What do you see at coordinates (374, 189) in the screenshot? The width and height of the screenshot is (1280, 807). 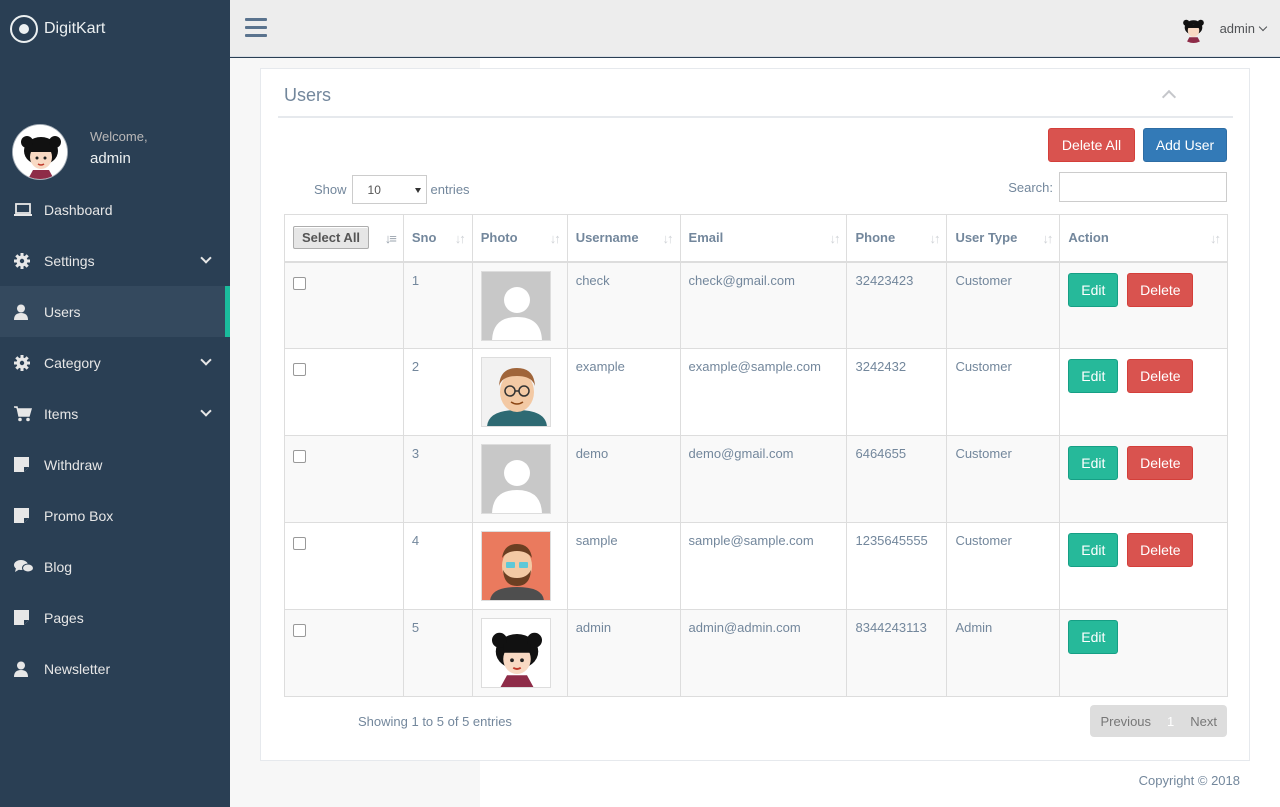 I see `entries-select-value: 10` at bounding box center [374, 189].